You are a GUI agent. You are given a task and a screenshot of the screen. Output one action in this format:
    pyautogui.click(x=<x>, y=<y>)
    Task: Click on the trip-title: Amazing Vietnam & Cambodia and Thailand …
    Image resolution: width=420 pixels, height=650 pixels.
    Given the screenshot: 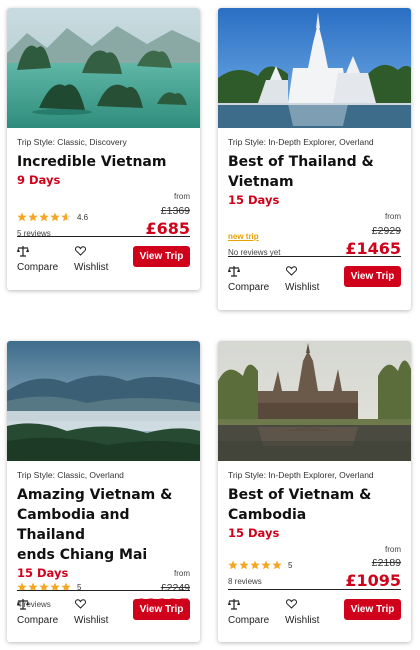 What is the action you would take?
    pyautogui.click(x=103, y=525)
    